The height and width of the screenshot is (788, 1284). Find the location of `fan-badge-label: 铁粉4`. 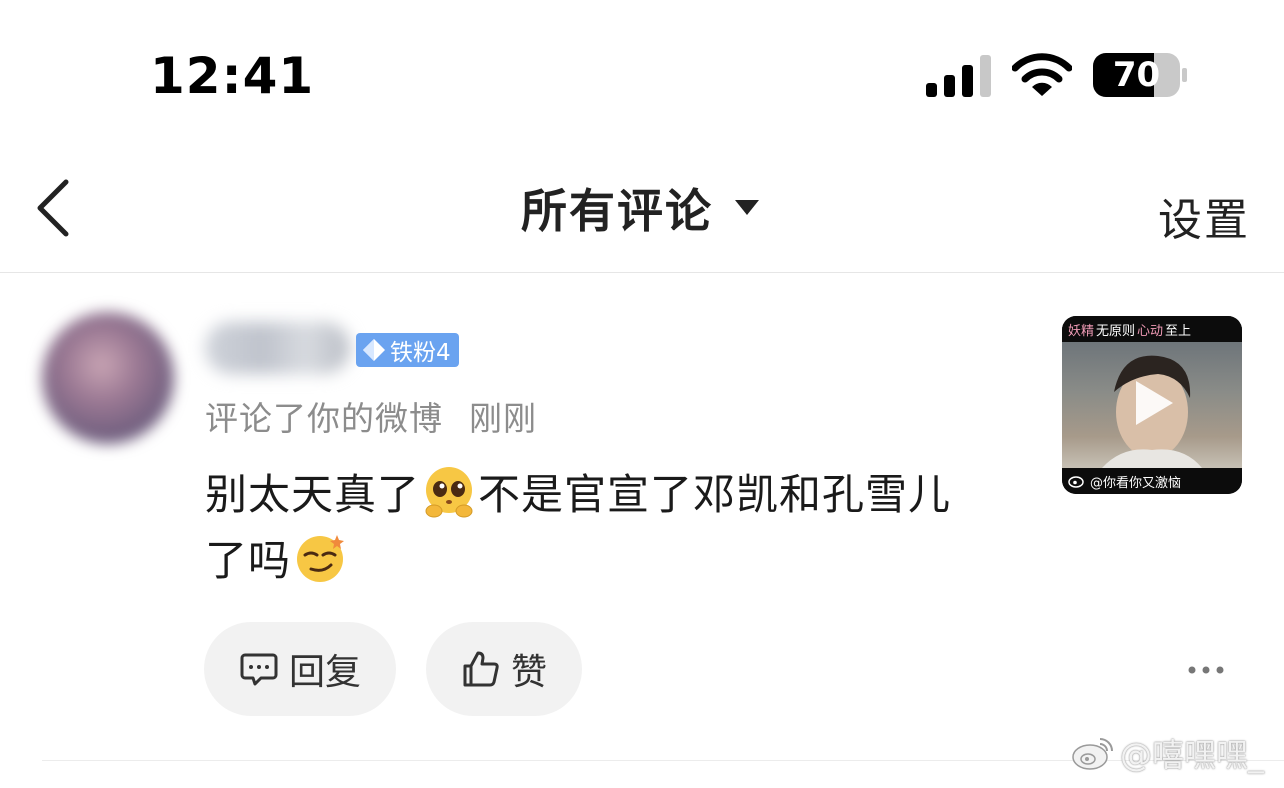

fan-badge-label: 铁粉4 is located at coordinates (420, 353).